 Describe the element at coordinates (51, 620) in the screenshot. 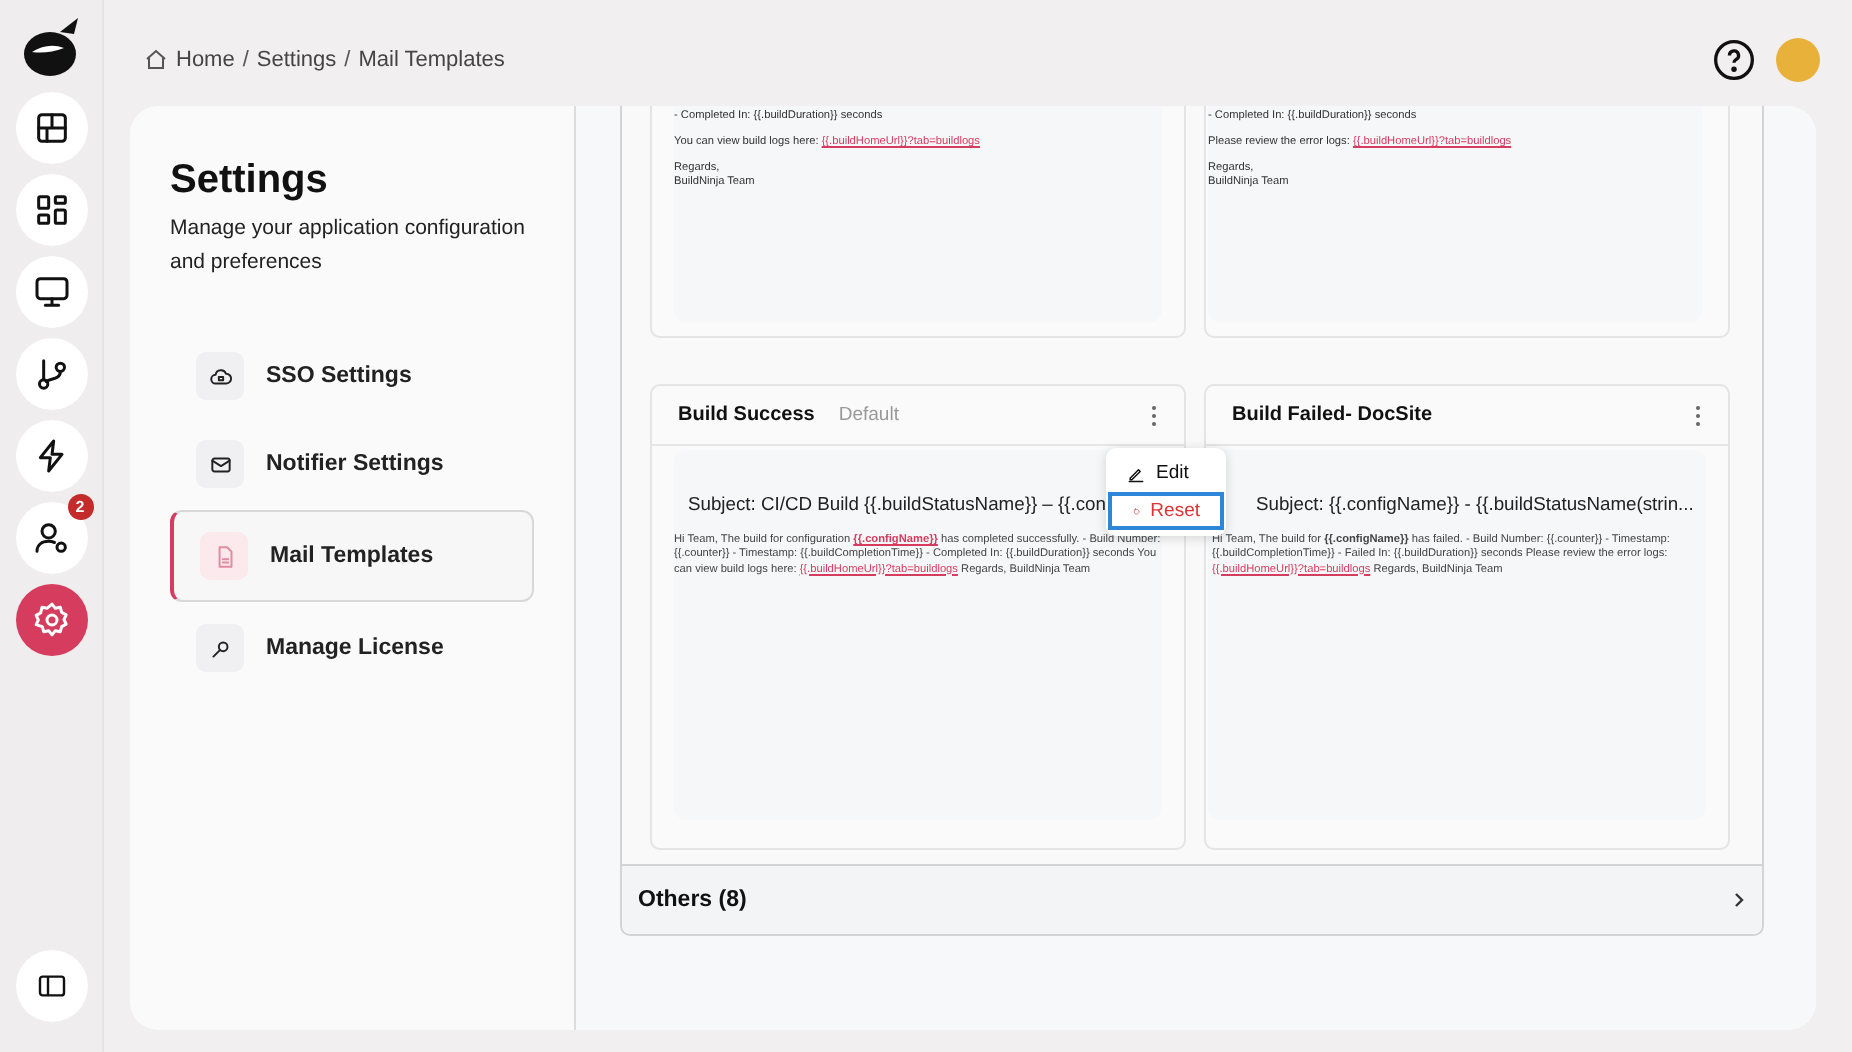

I see `settings-icon` at that location.